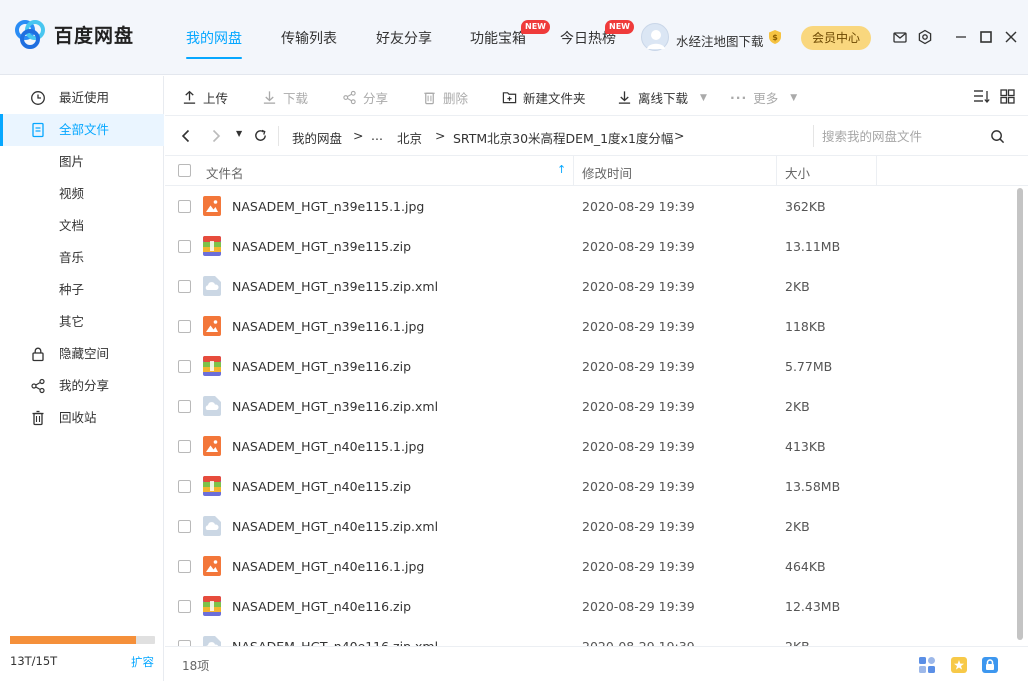 The width and height of the screenshot is (1028, 681). Describe the element at coordinates (309, 38) in the screenshot. I see `tab-transfer-list: 传输列表` at that location.